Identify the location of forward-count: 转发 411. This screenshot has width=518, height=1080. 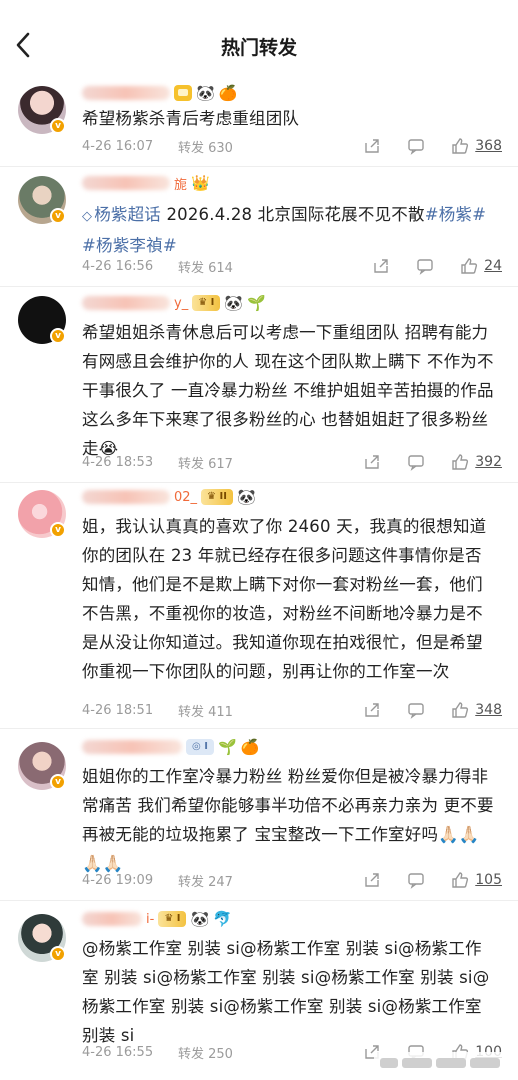
(205, 712).